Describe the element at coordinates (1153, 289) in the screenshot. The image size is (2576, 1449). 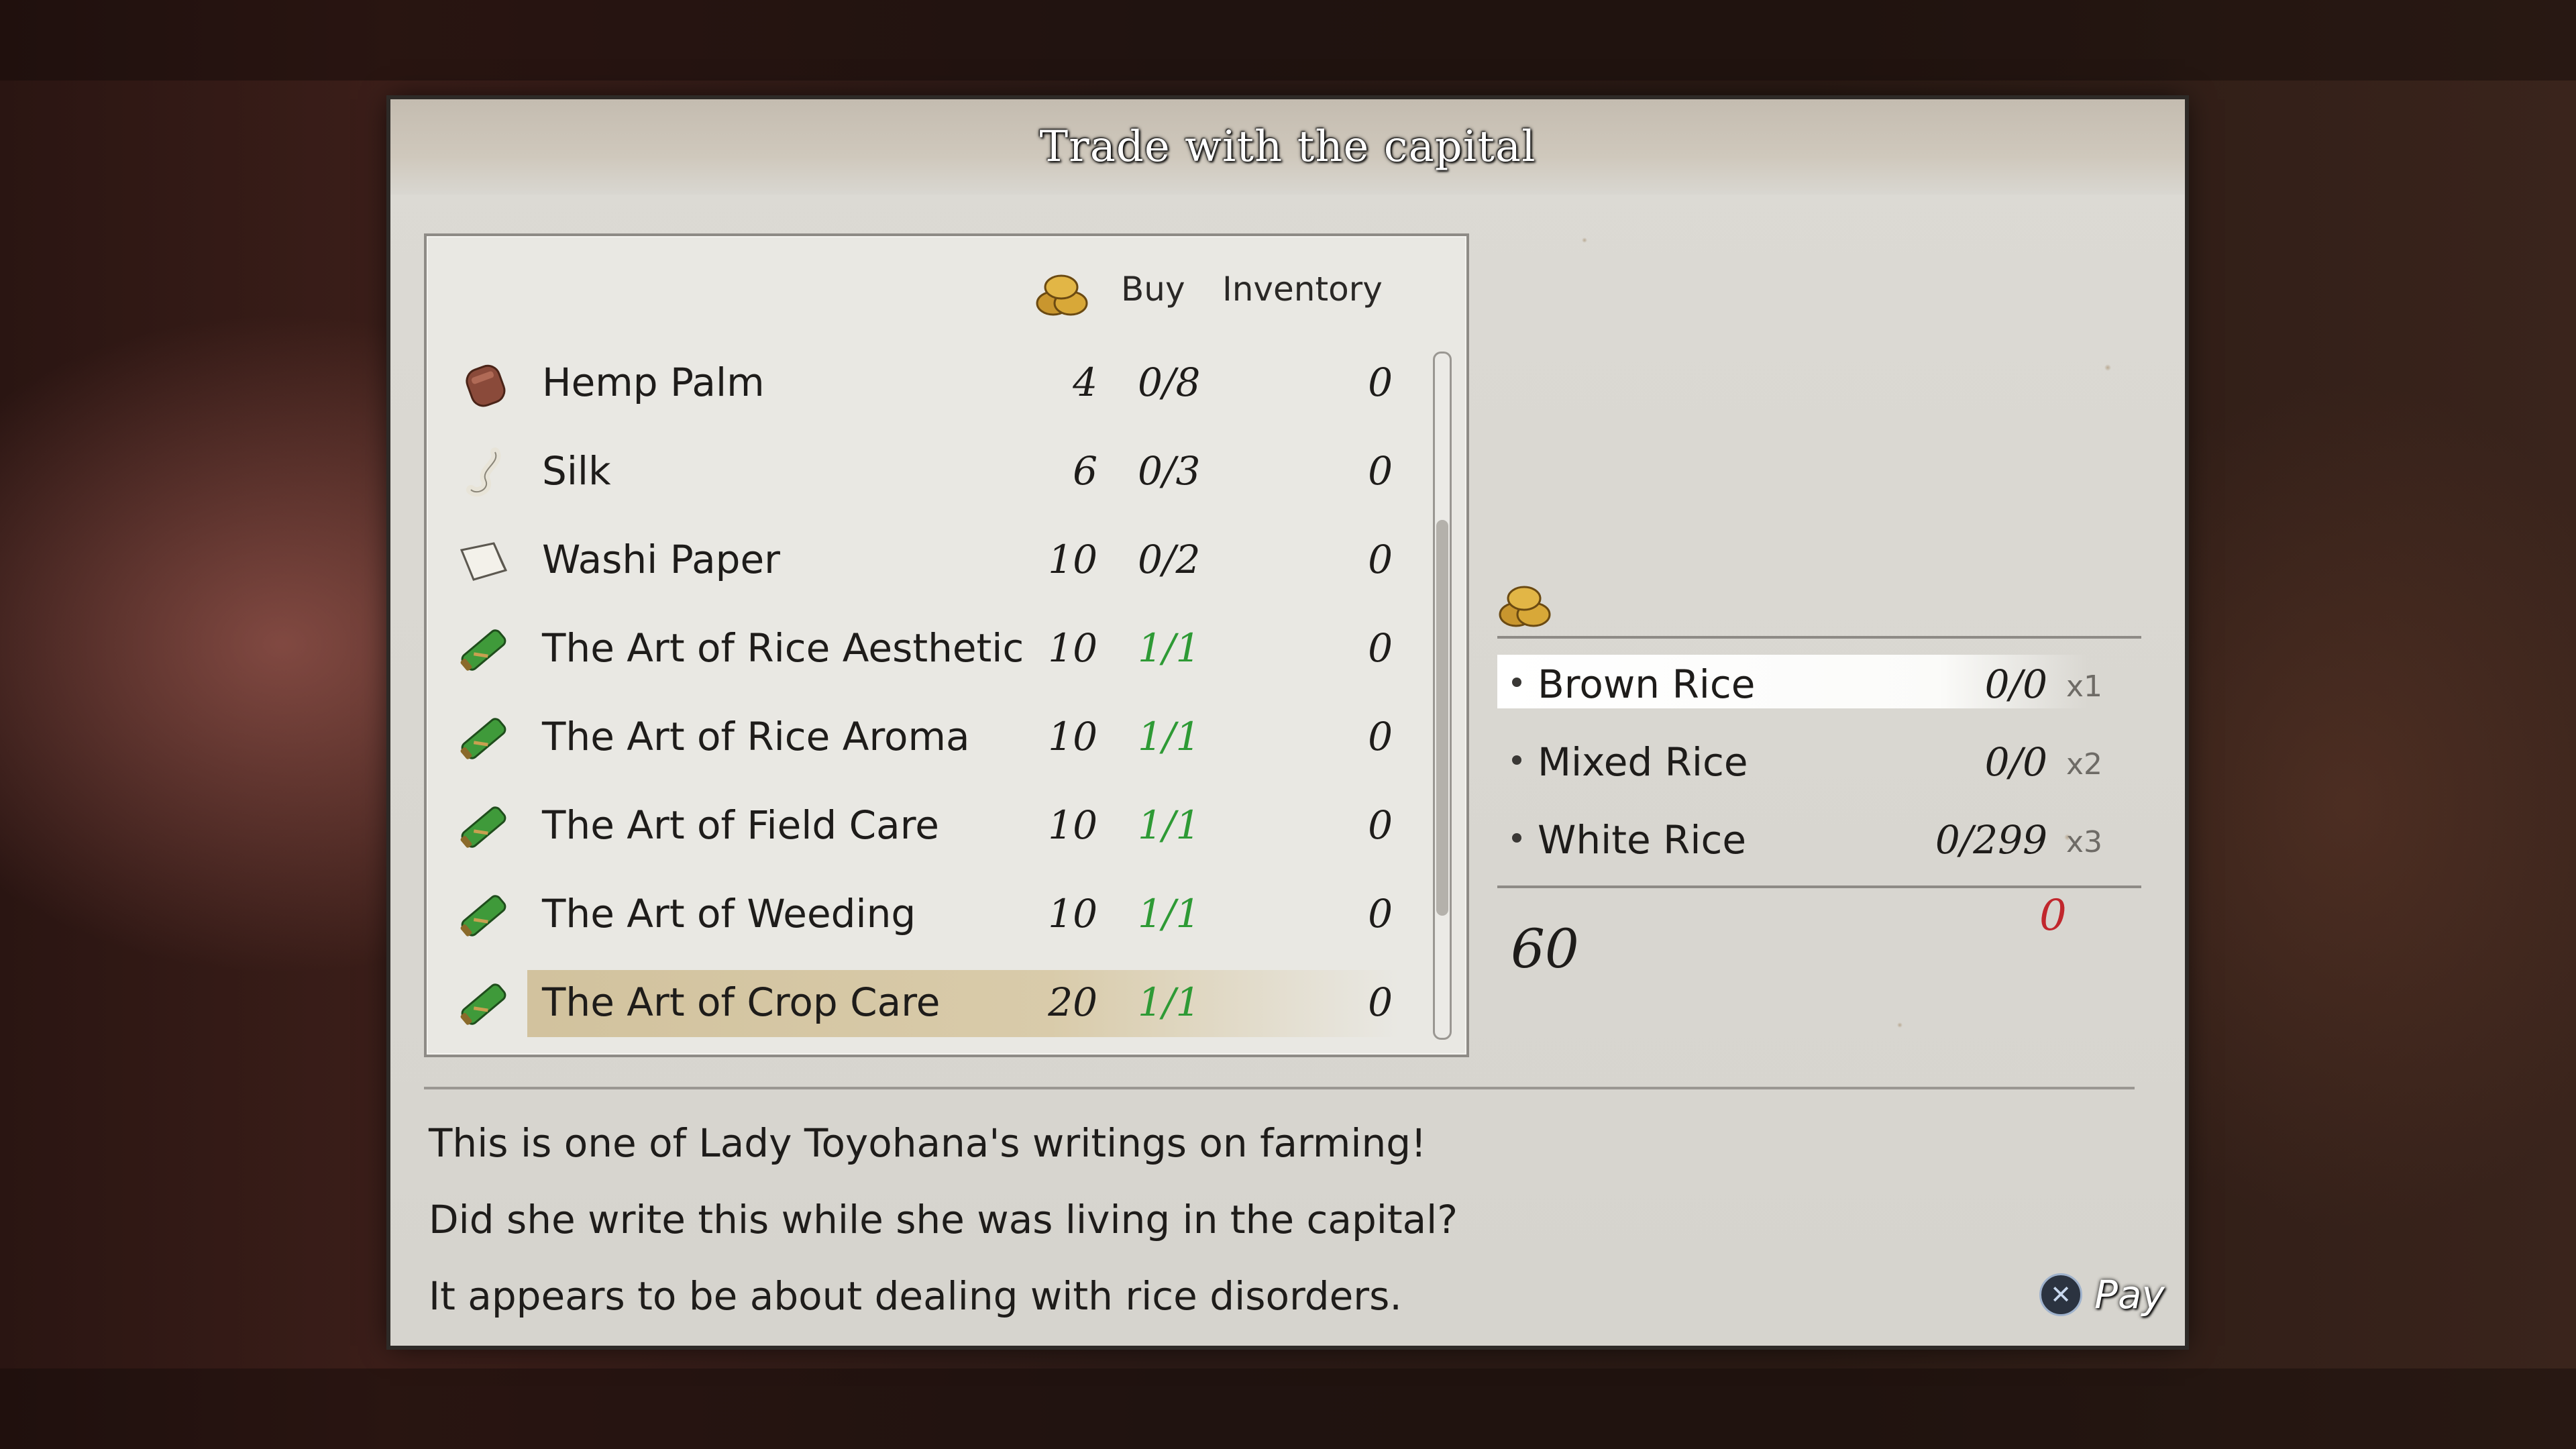
I see `column-header-buy: Buy` at that location.